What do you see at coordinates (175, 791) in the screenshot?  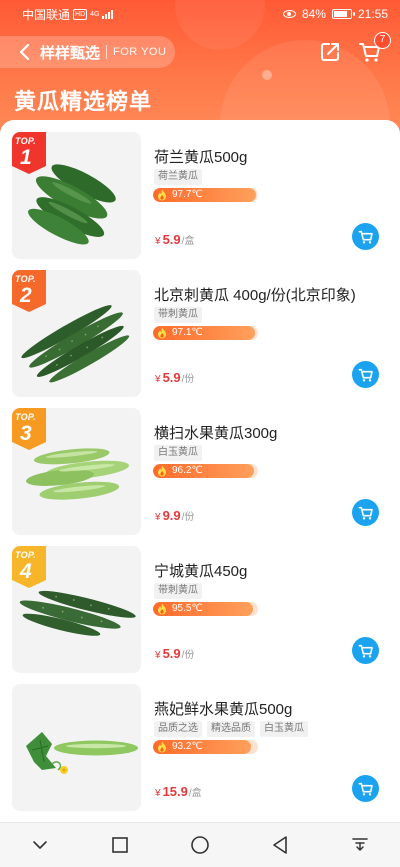 I see `price-amount: 15.9` at bounding box center [175, 791].